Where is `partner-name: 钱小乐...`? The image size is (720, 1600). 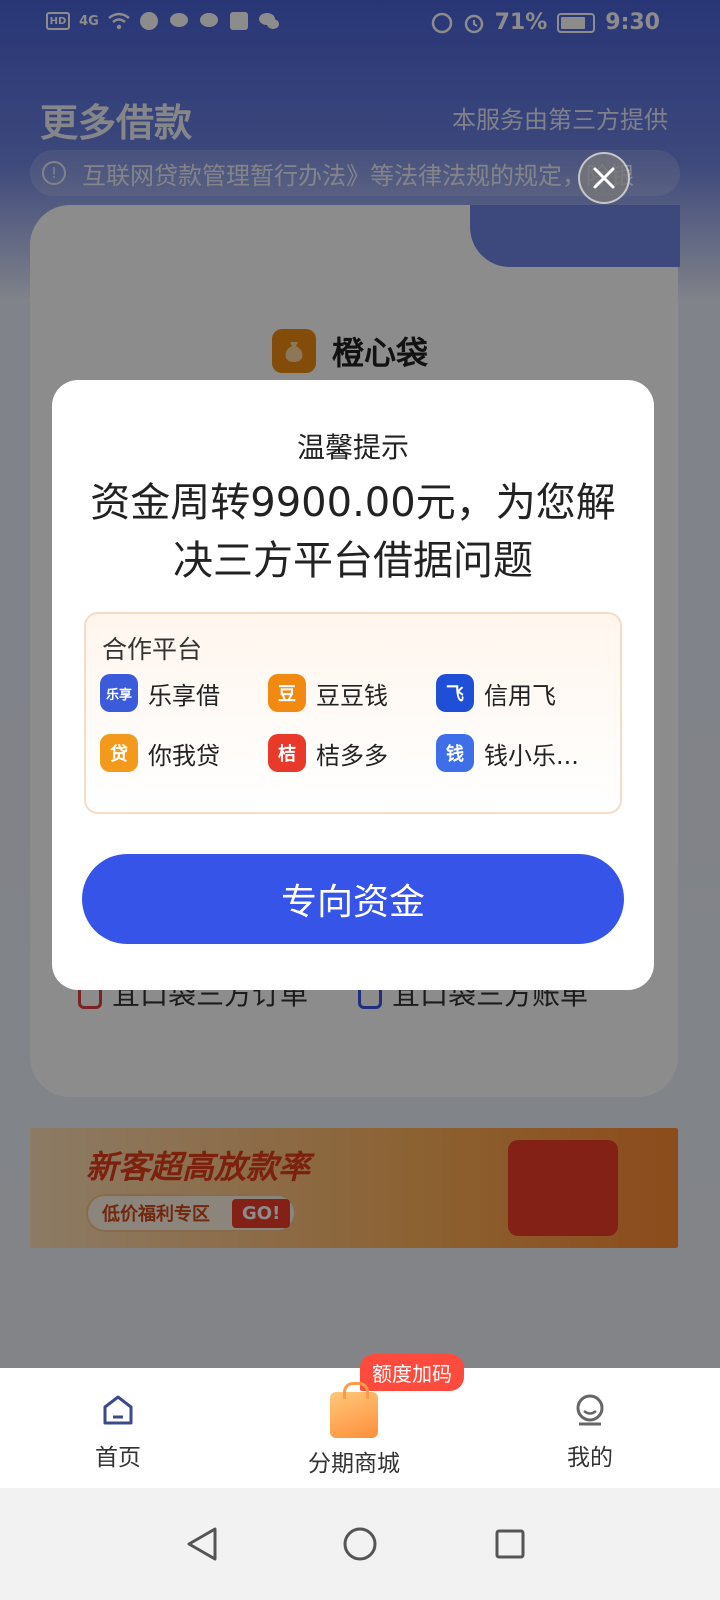 partner-name: 钱小乐... is located at coordinates (531, 755).